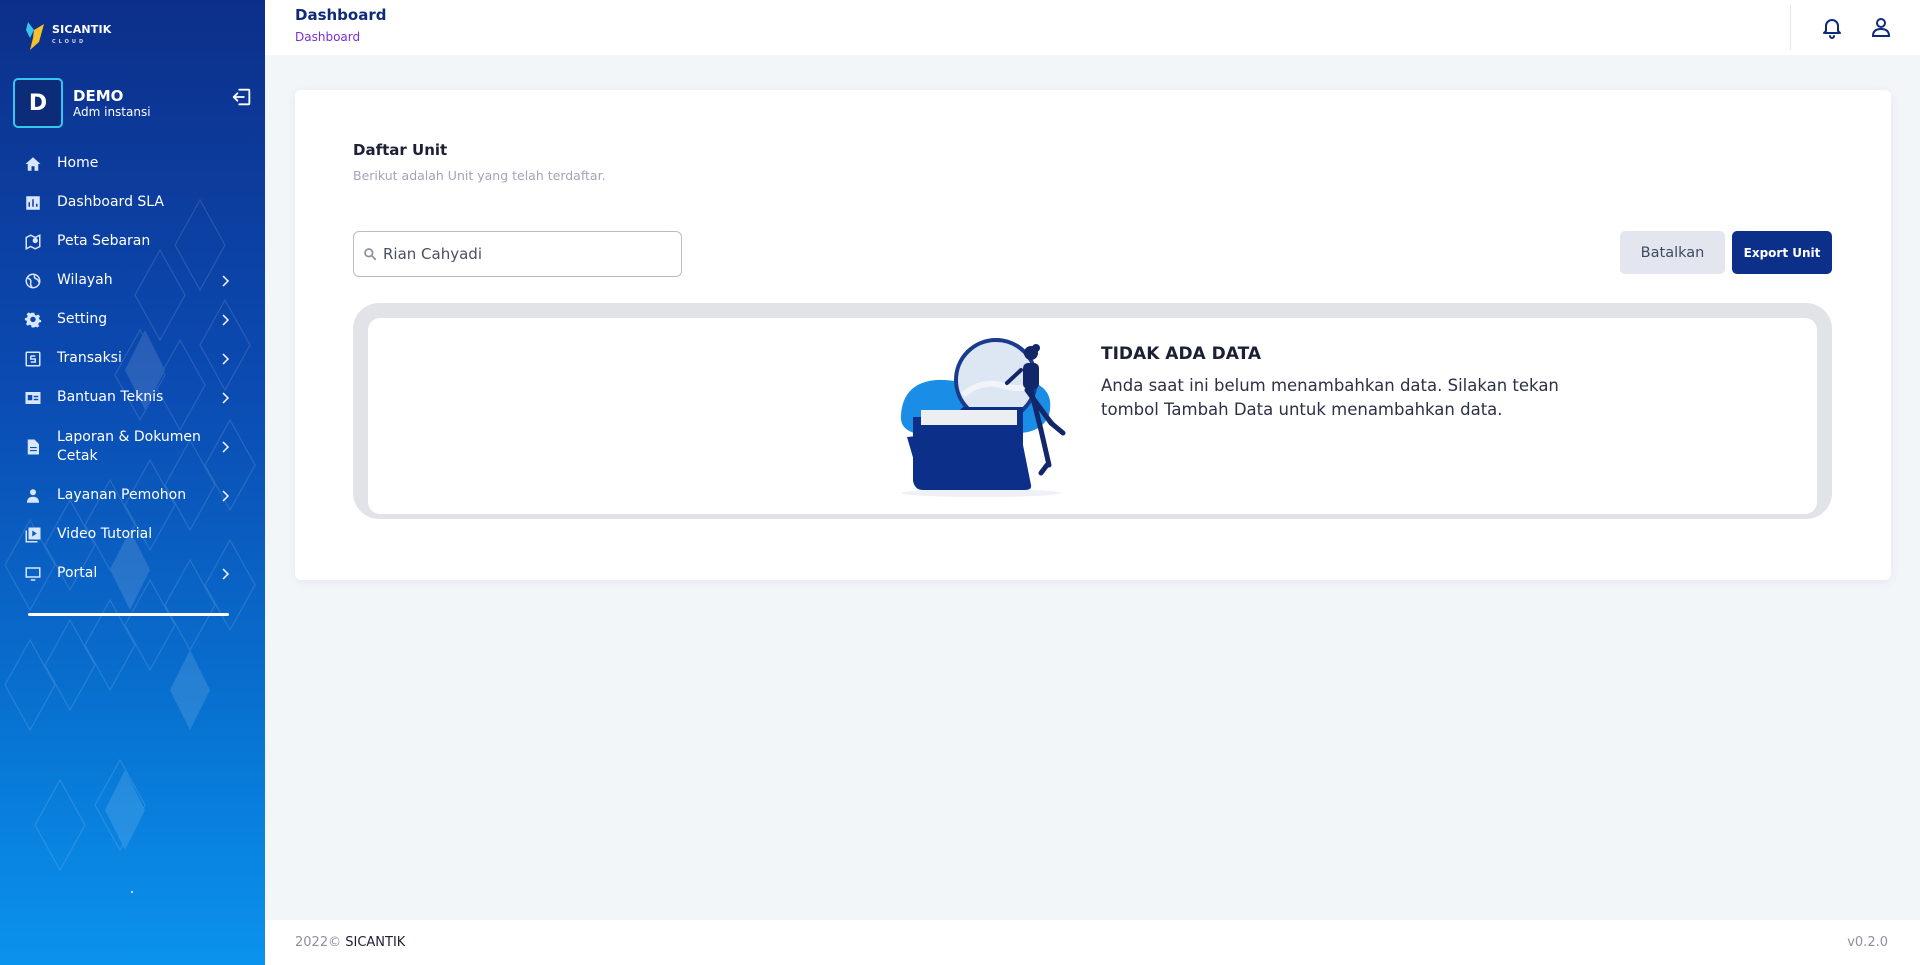 The image size is (1920, 965). Describe the element at coordinates (110, 397) in the screenshot. I see `sidebar-item-label: Bantuan Teknis` at that location.